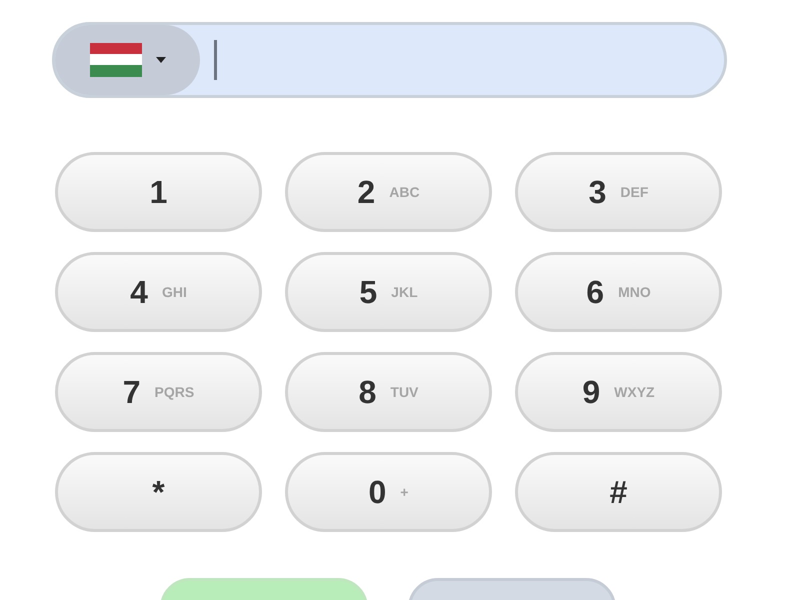 The width and height of the screenshot is (800, 600). What do you see at coordinates (388, 292) in the screenshot?
I see `dial-key: 5 JKL` at bounding box center [388, 292].